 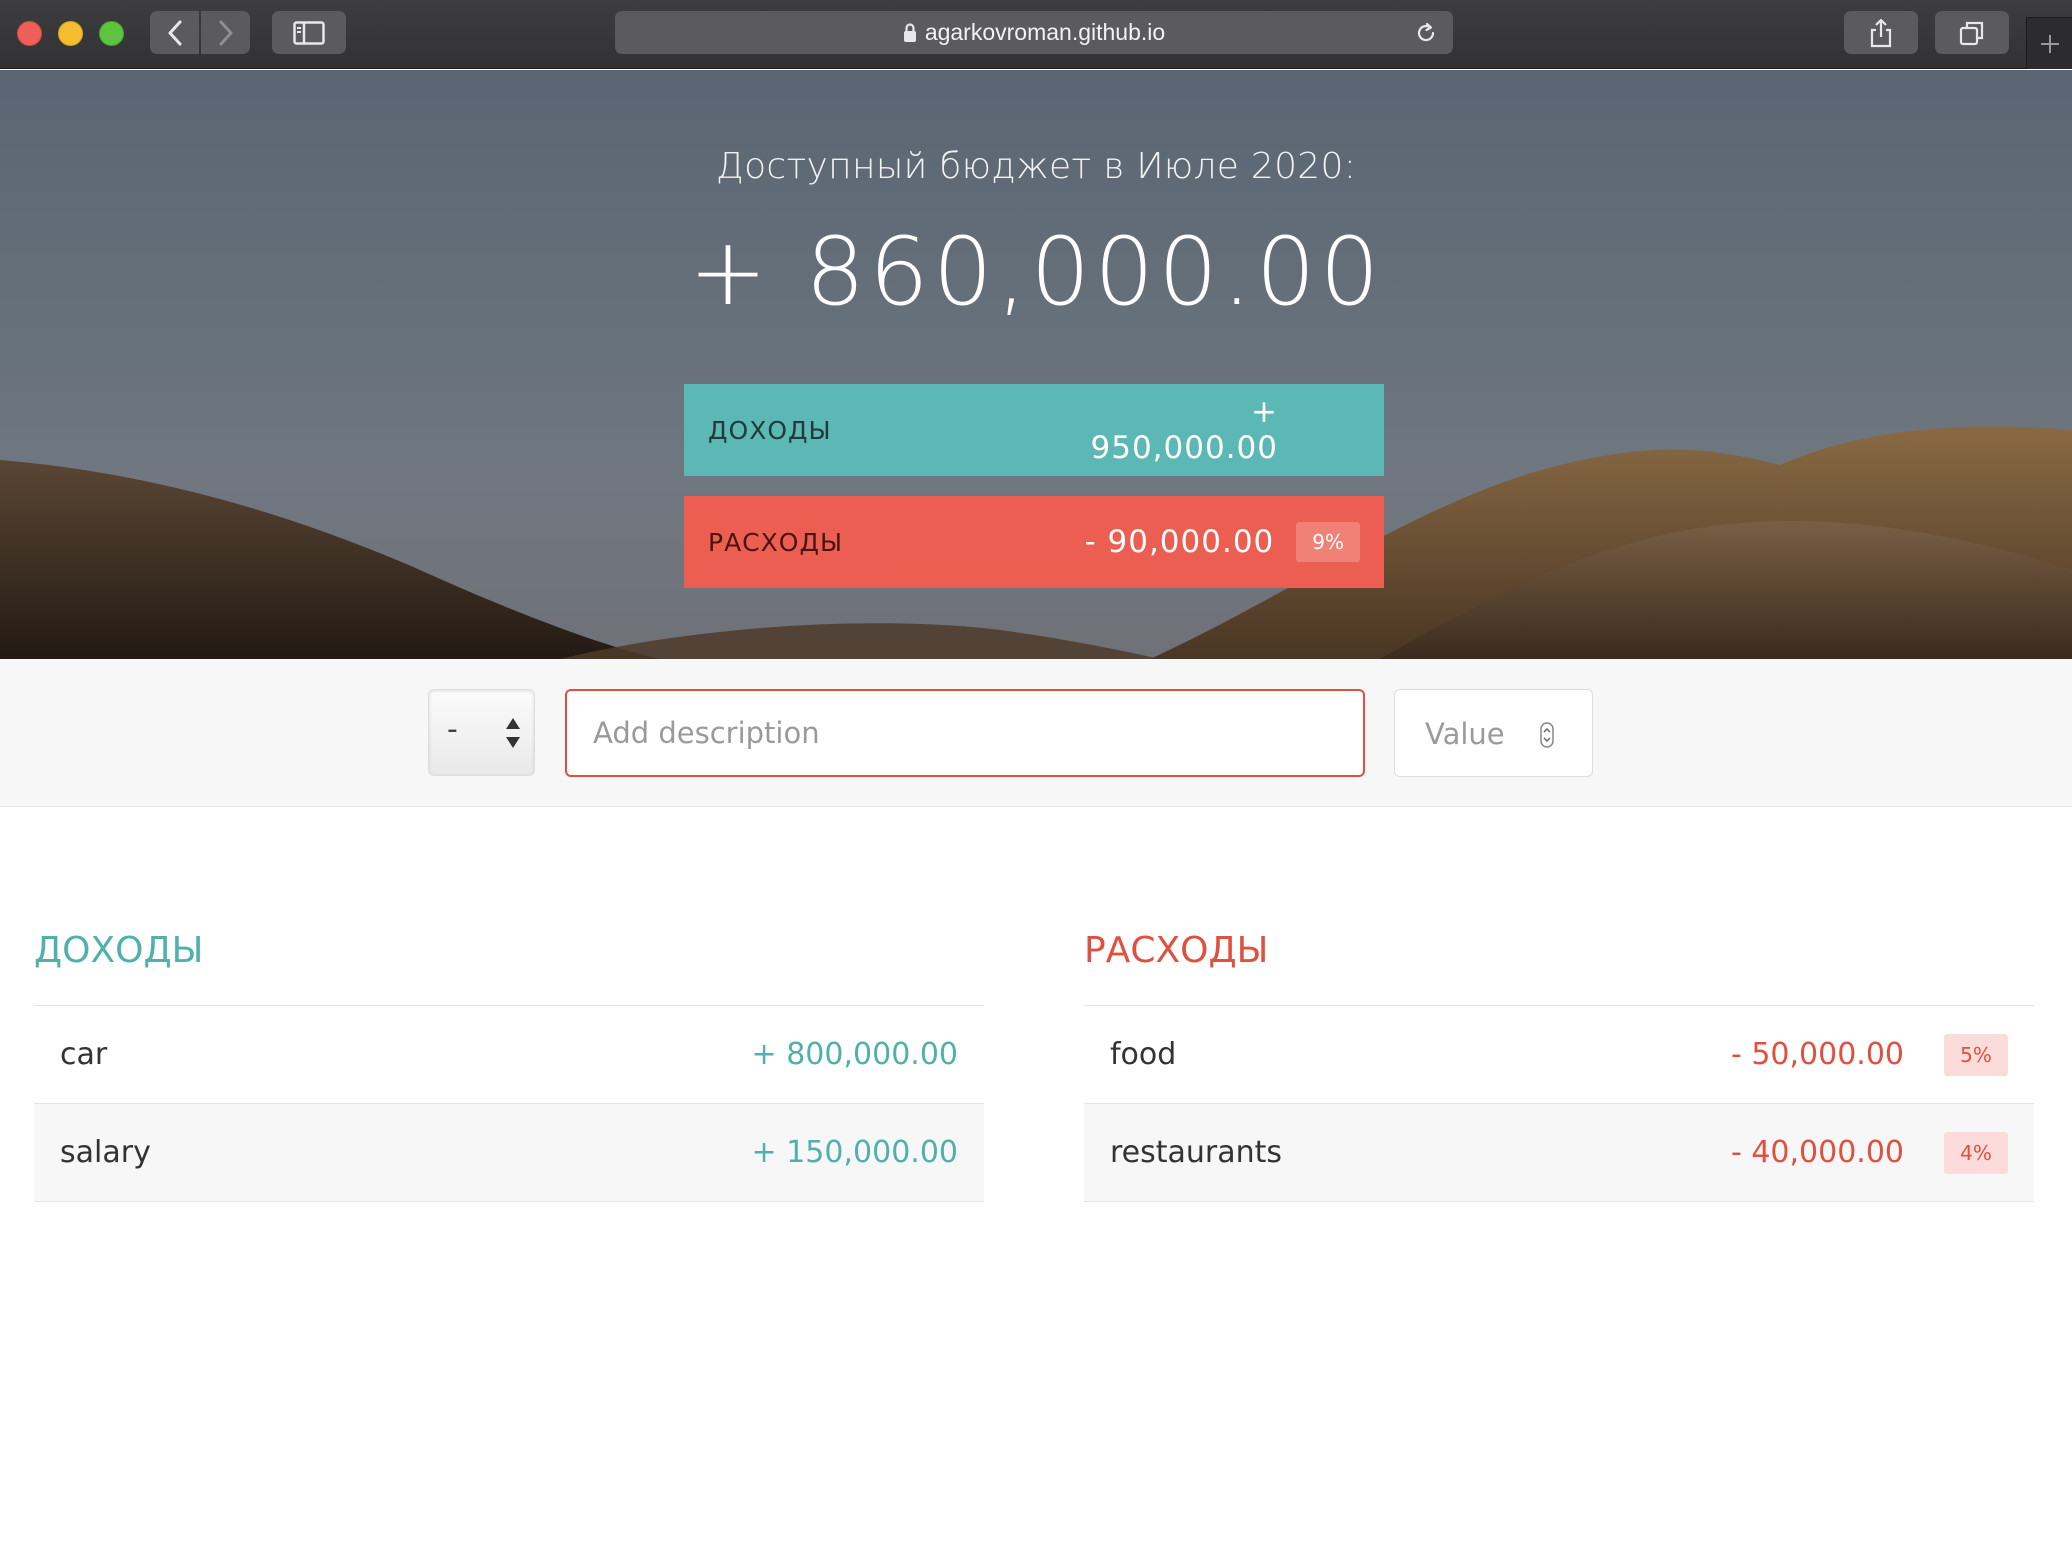 I want to click on income-summary-value: + 950,000.00, so click(x=1184, y=430).